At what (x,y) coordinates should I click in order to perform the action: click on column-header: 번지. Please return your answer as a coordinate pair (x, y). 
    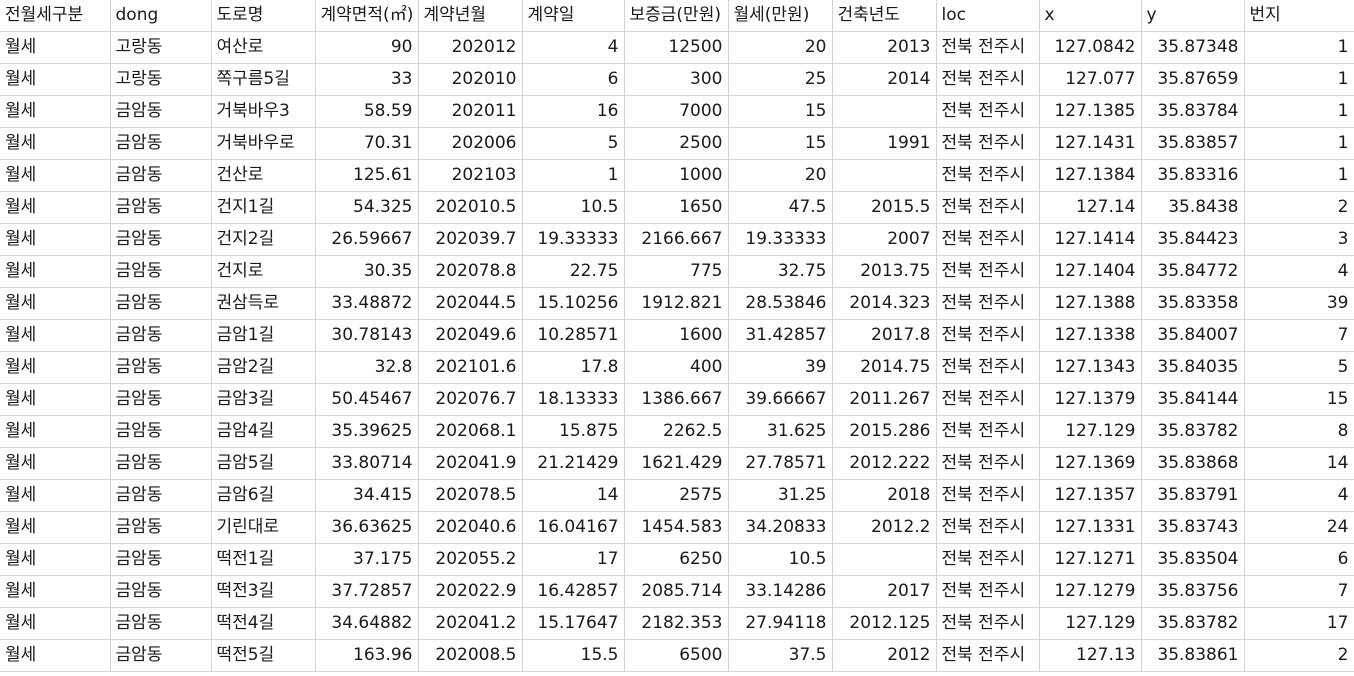
    Looking at the image, I should click on (1299, 16).